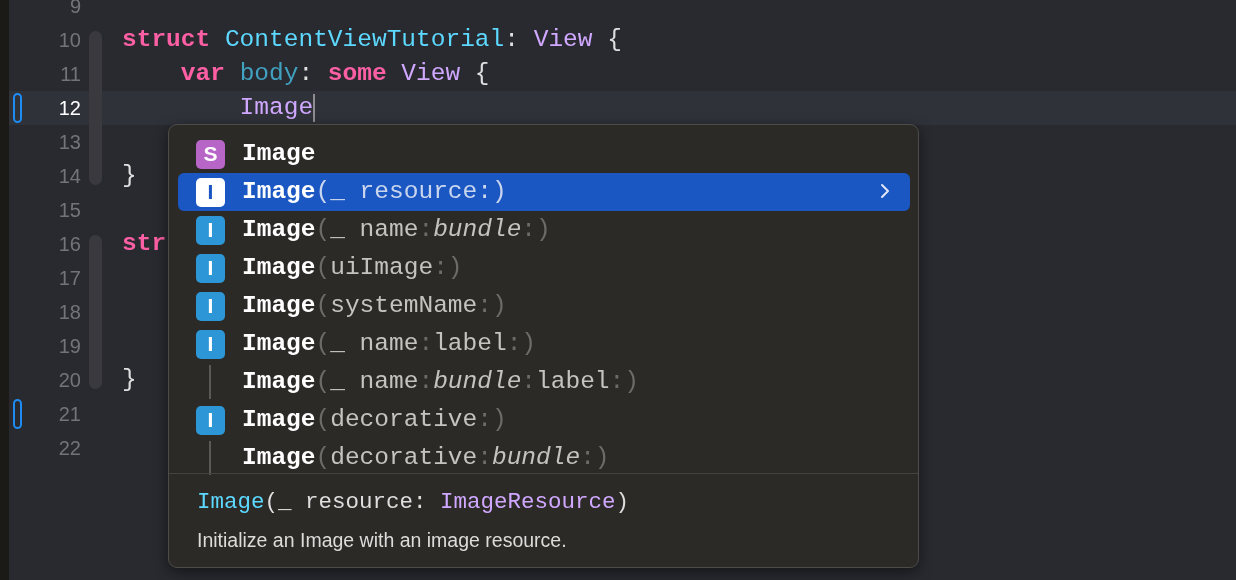 This screenshot has width=1236, height=580. Describe the element at coordinates (885, 191) in the screenshot. I see `chevron-right-icon` at that location.